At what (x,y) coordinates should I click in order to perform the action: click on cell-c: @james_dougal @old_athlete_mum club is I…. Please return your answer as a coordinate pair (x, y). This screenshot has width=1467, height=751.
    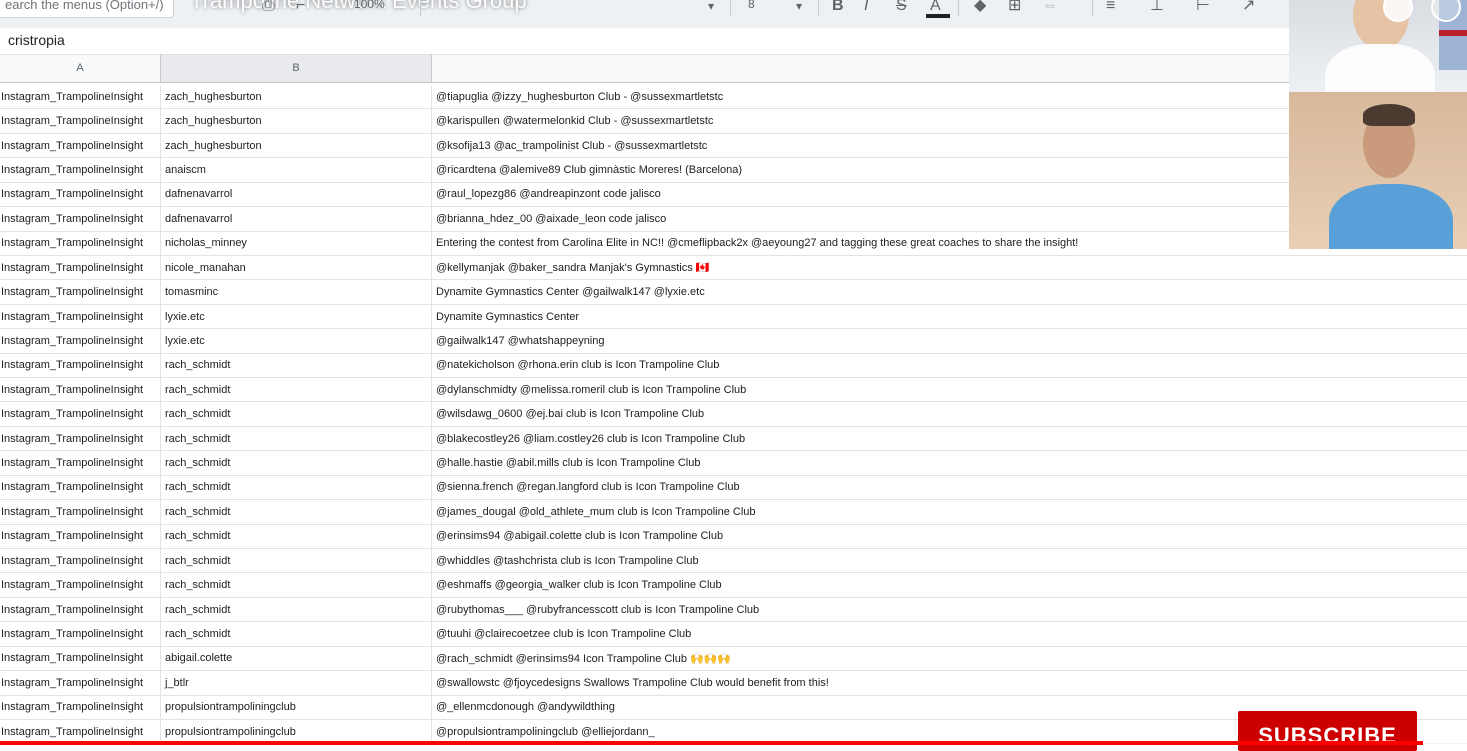
    Looking at the image, I should click on (949, 511).